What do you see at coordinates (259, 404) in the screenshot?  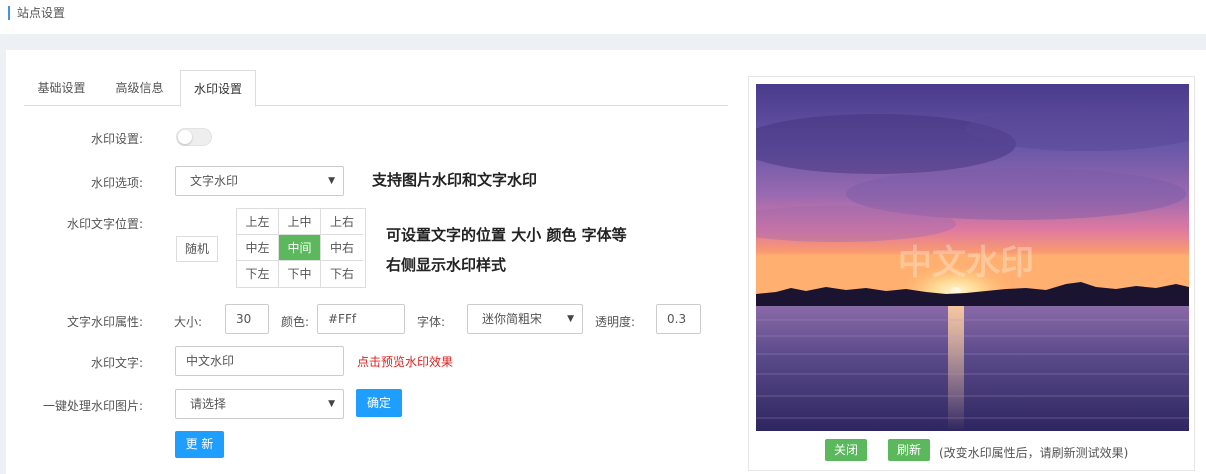 I see `batch-process-select: 请选择 ▼` at bounding box center [259, 404].